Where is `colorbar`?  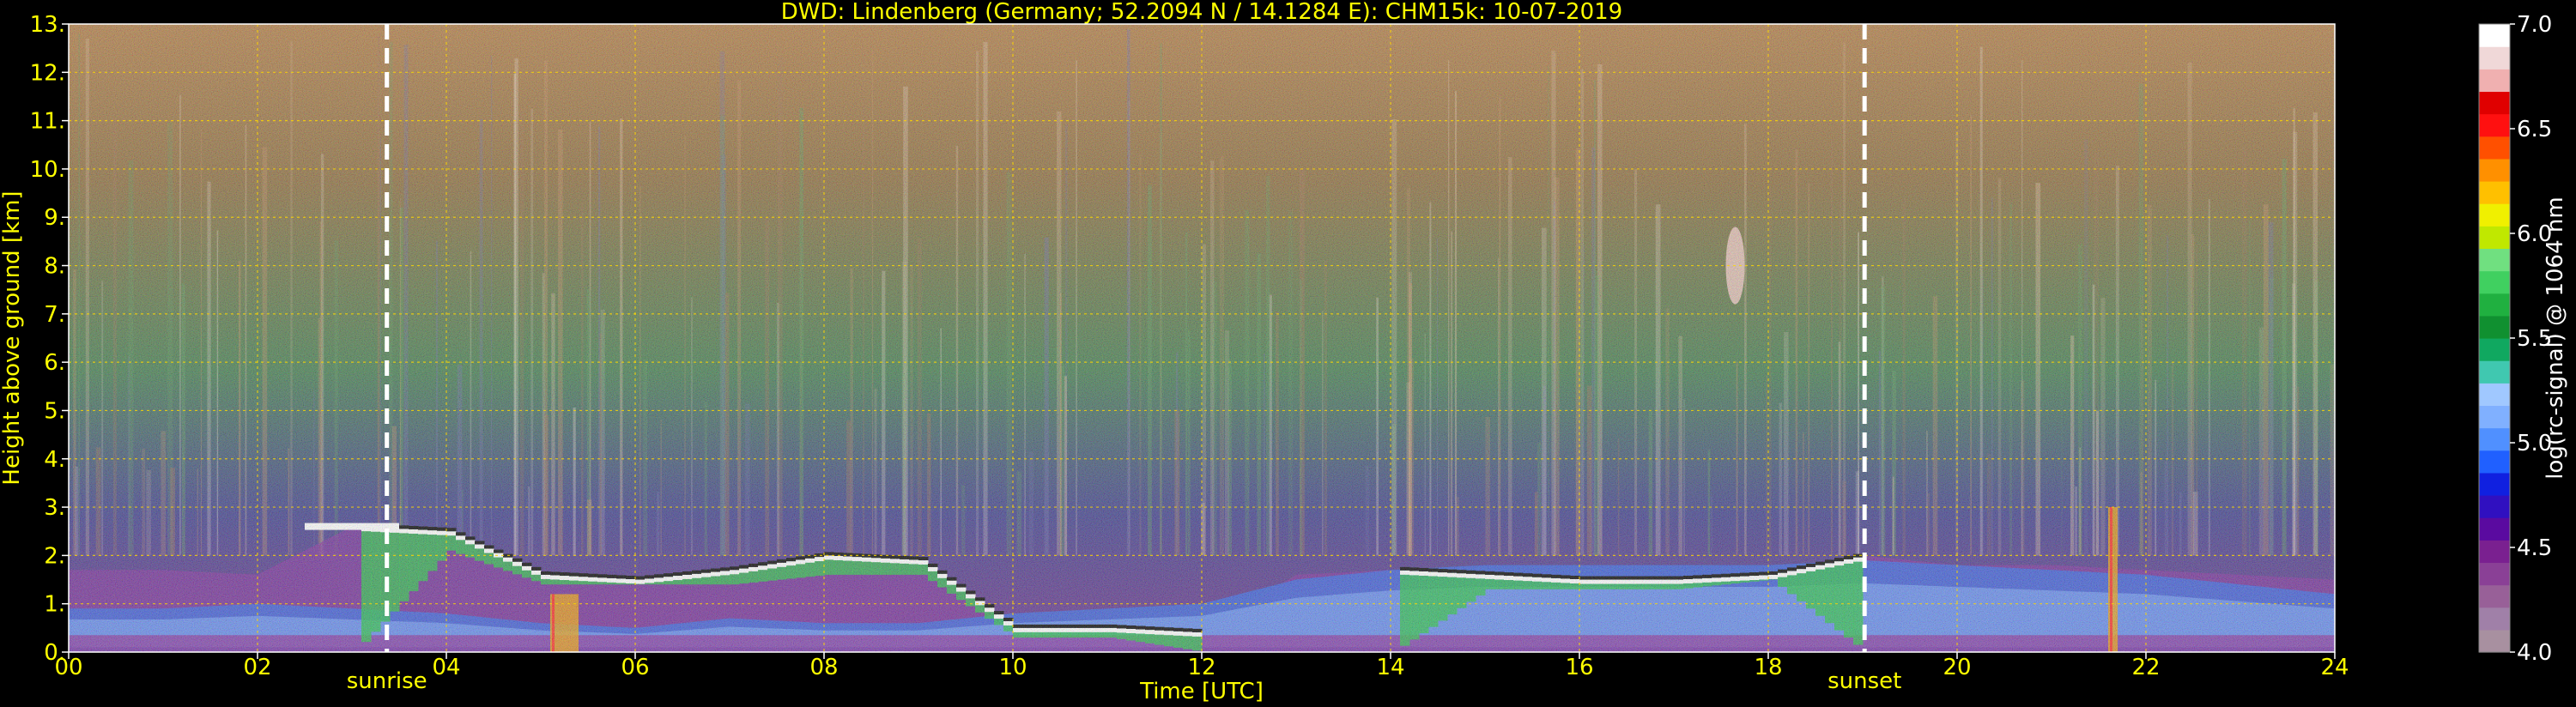 colorbar is located at coordinates (2494, 338).